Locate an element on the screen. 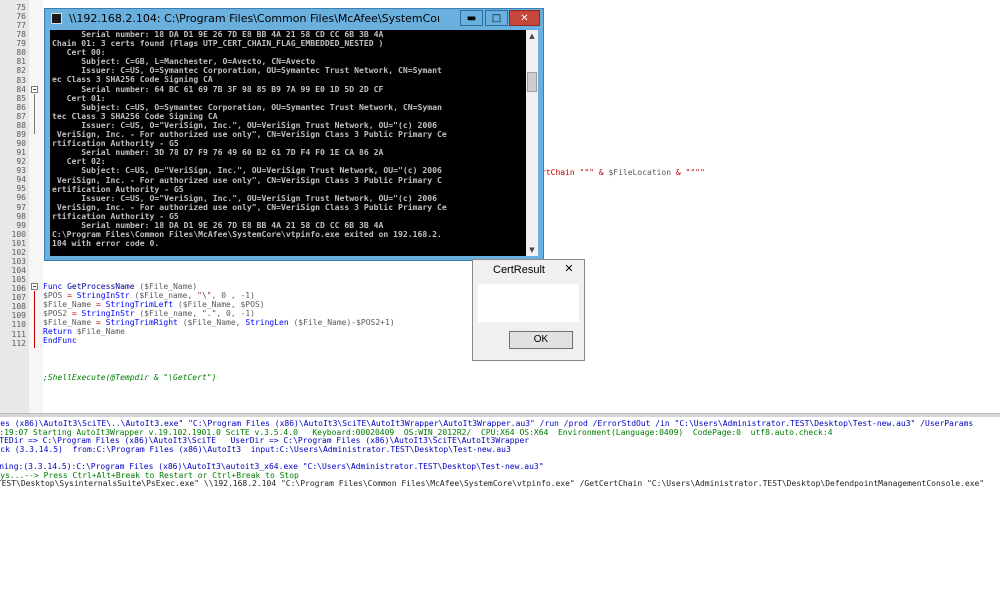  line-number: 110 is located at coordinates (18, 325).